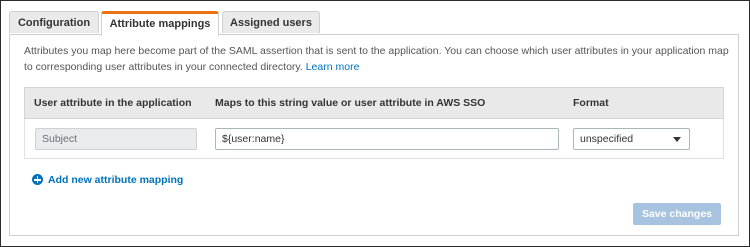  I want to click on format-select-value: unspecified, so click(607, 139).